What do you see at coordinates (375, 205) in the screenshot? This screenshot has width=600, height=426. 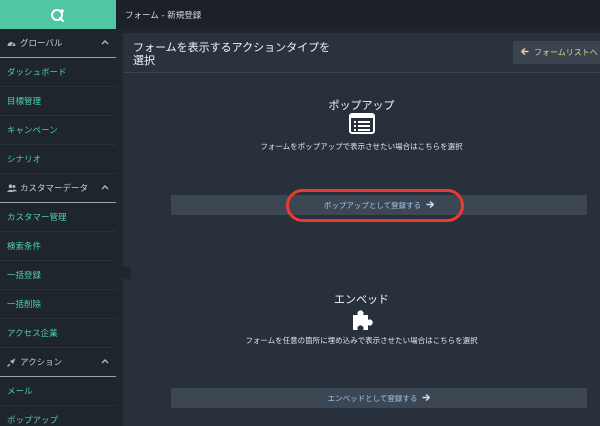 I see `highlight-oval` at bounding box center [375, 205].